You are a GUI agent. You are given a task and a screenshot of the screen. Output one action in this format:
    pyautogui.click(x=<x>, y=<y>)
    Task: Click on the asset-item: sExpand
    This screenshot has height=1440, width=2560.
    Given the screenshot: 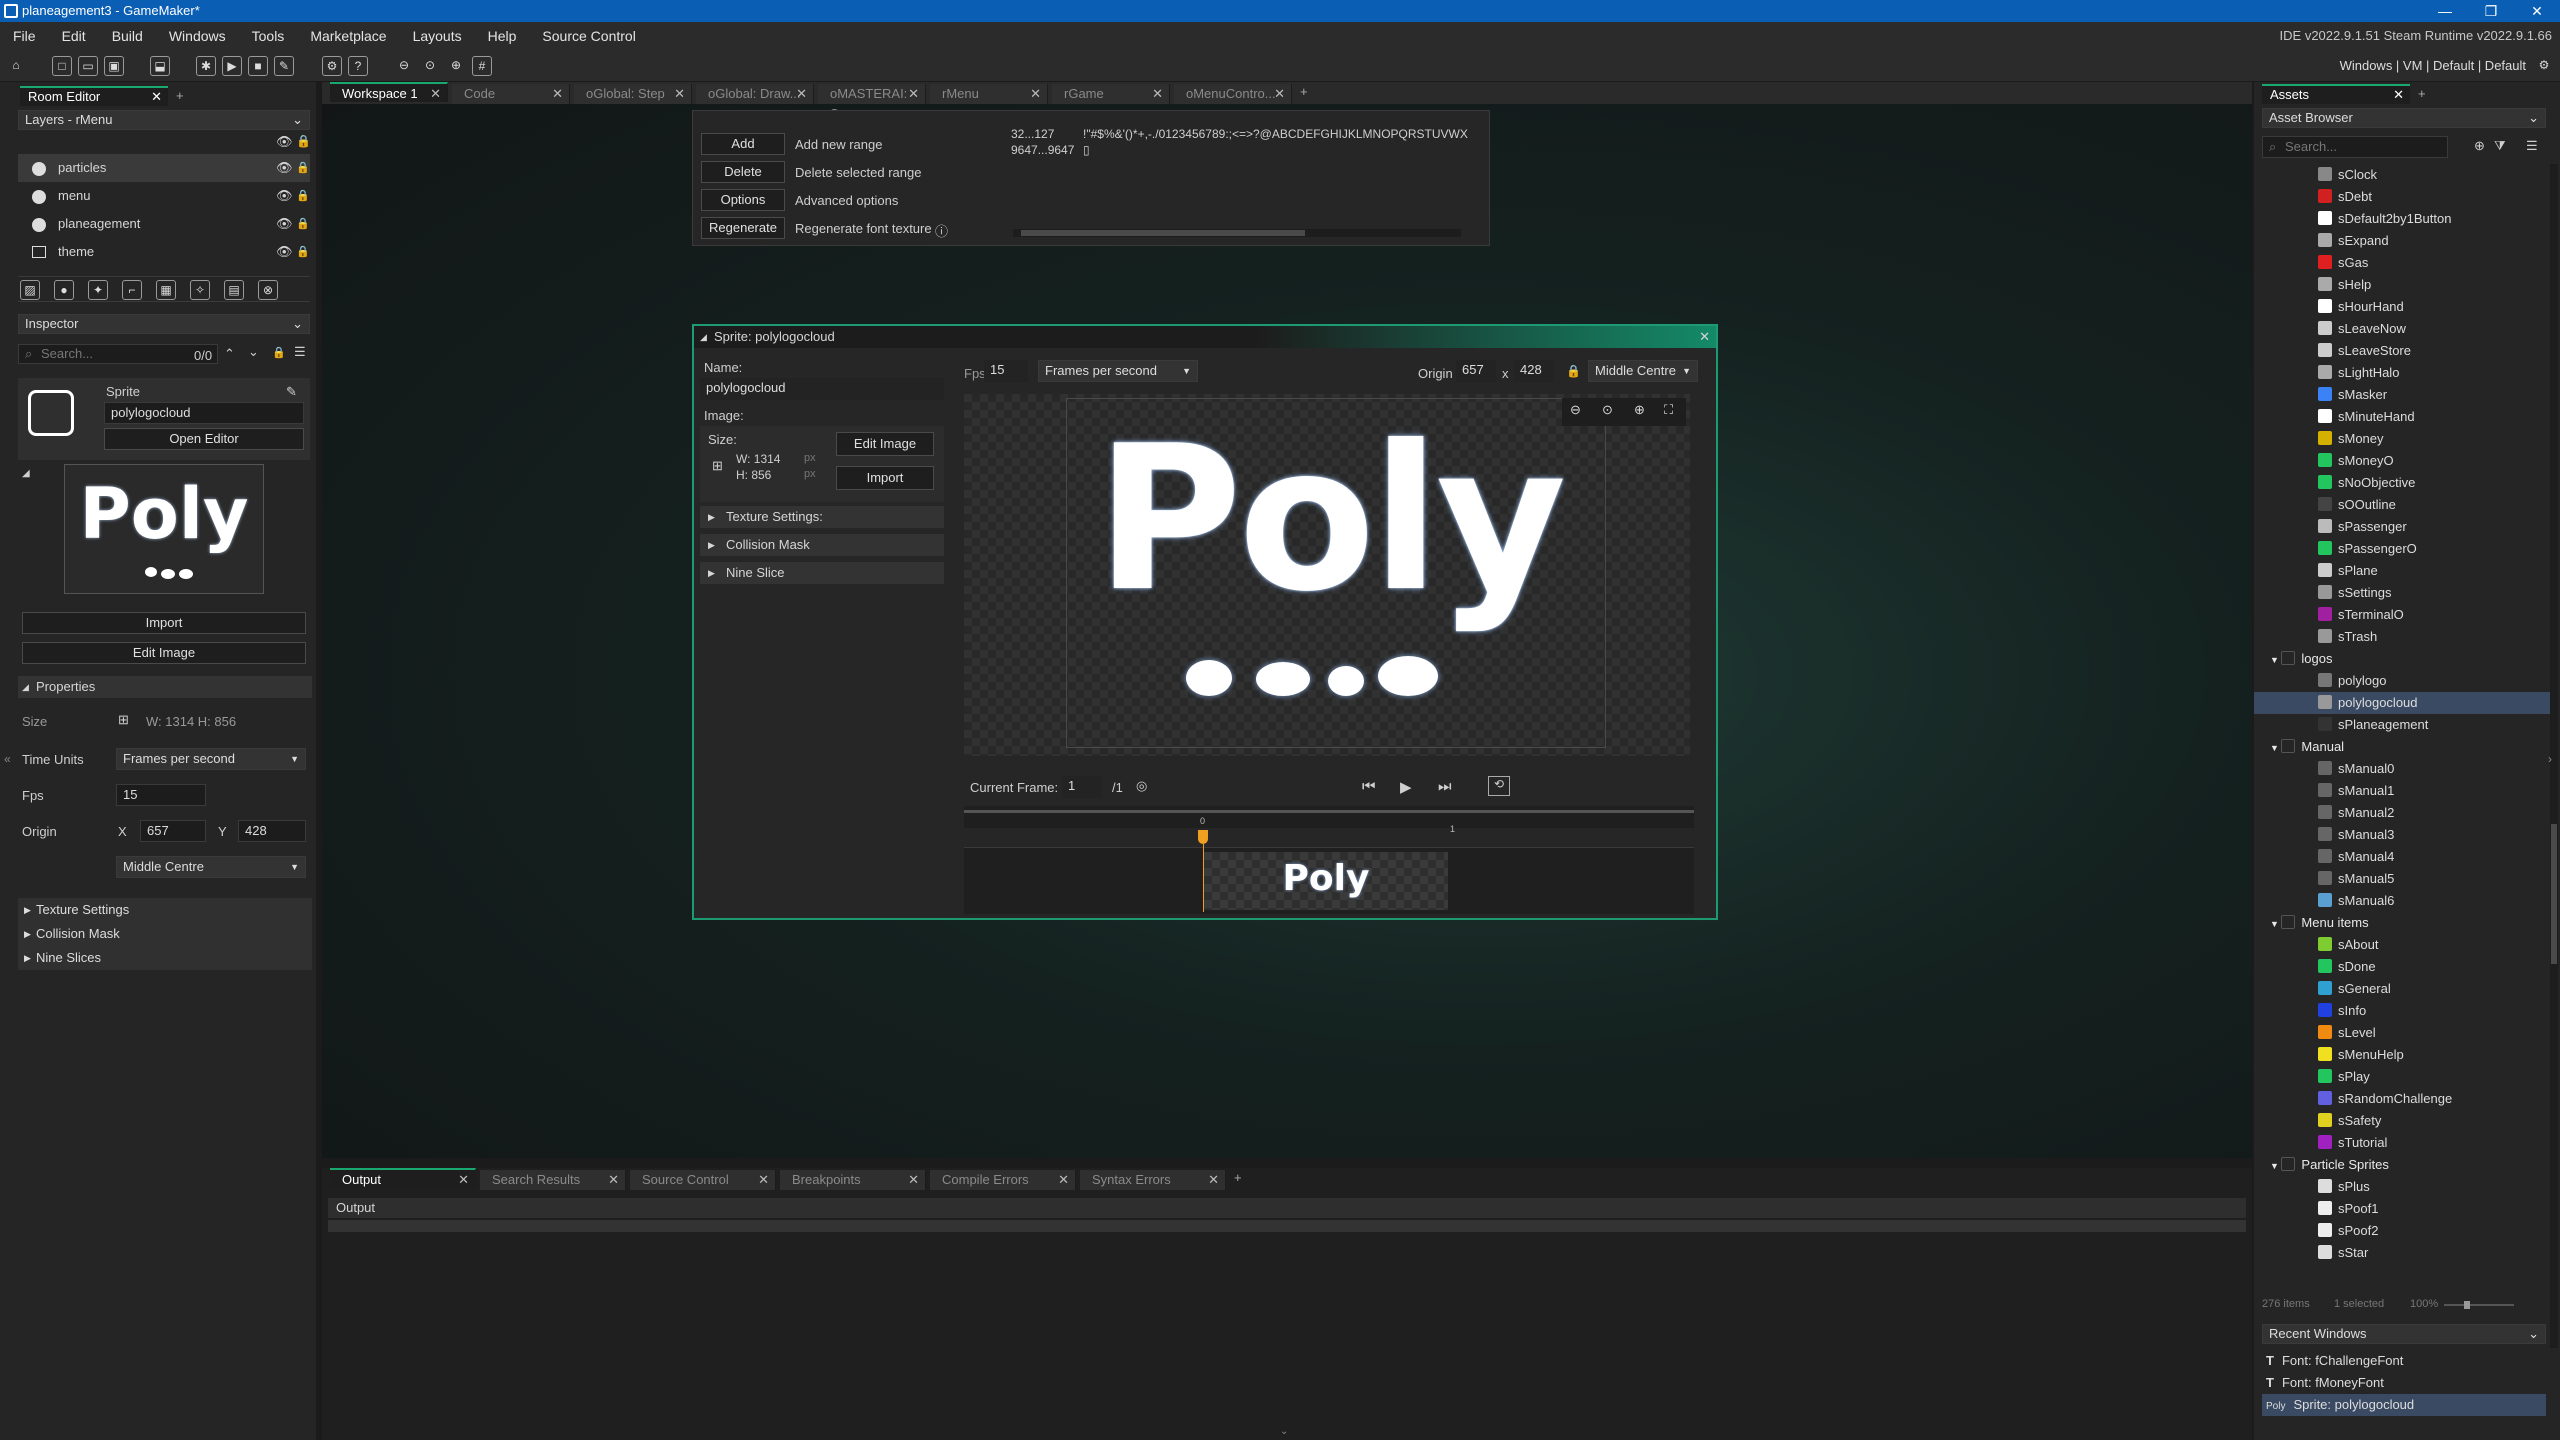 What is the action you would take?
    pyautogui.click(x=2402, y=241)
    